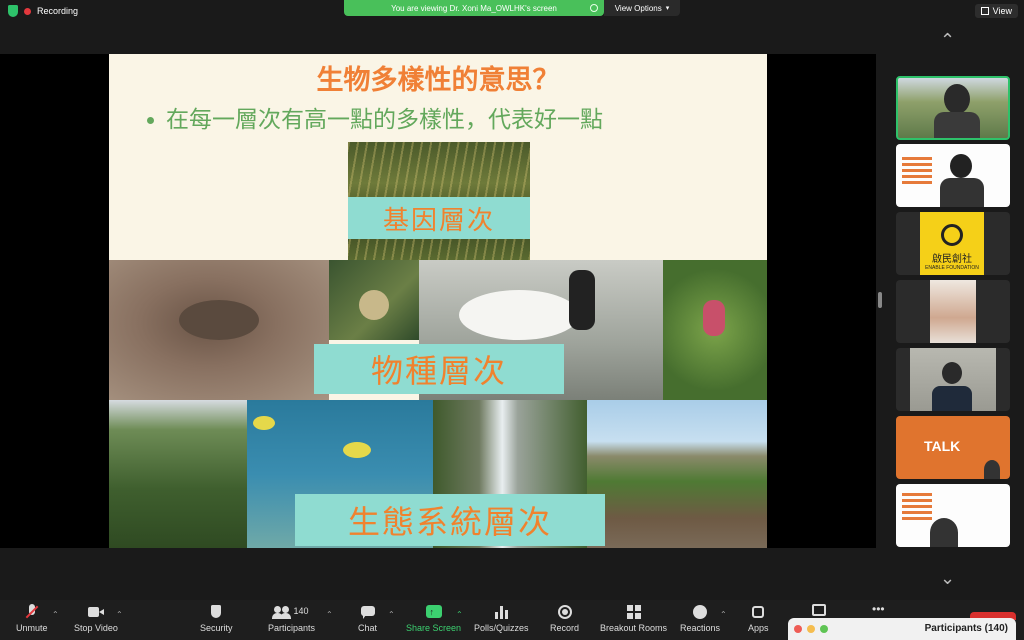  I want to click on minimize-window-icon, so click(811, 629).